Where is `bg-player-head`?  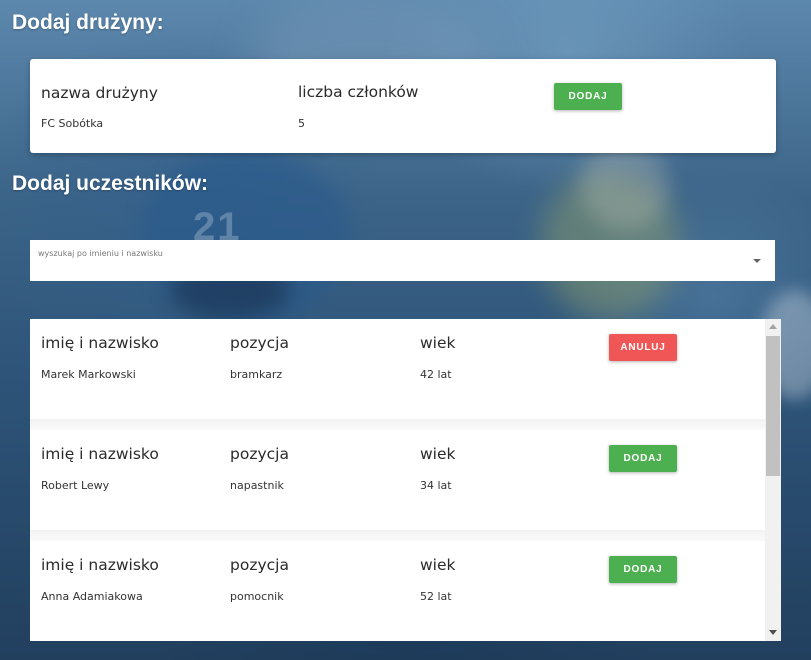
bg-player-head is located at coordinates (625, 185).